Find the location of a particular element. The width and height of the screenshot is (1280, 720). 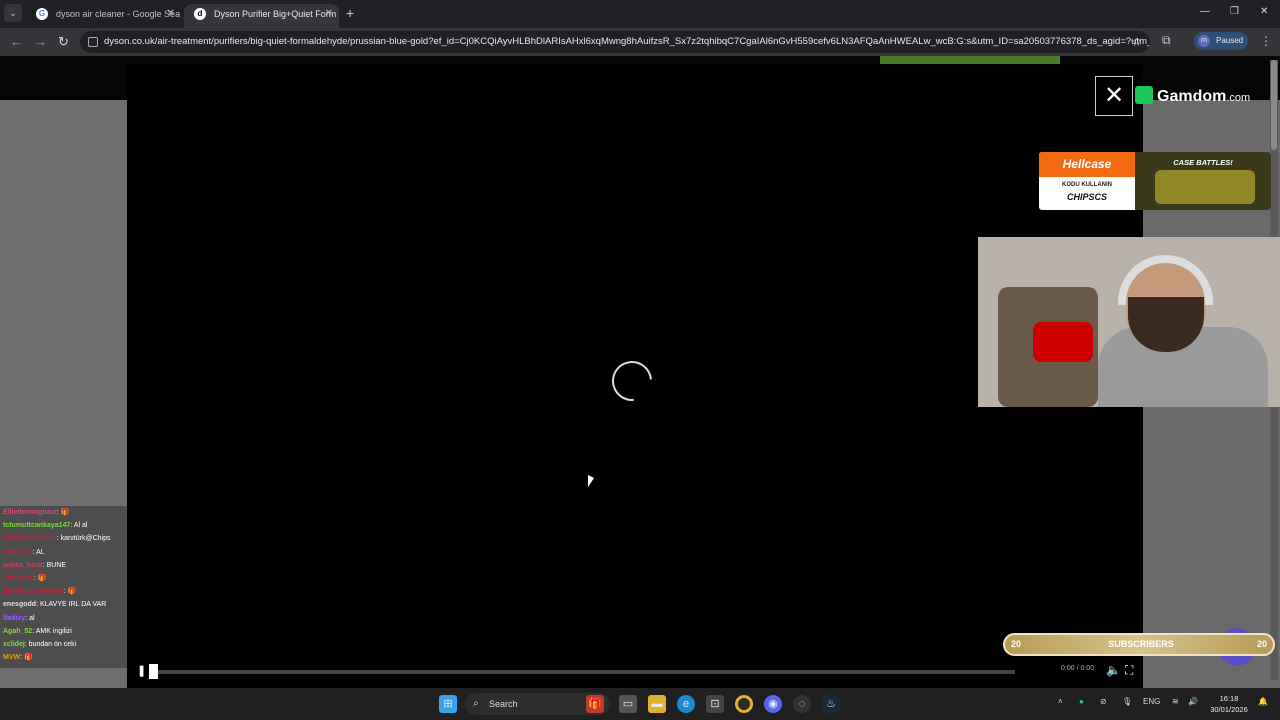

video-progress-bar is located at coordinates (583, 672).